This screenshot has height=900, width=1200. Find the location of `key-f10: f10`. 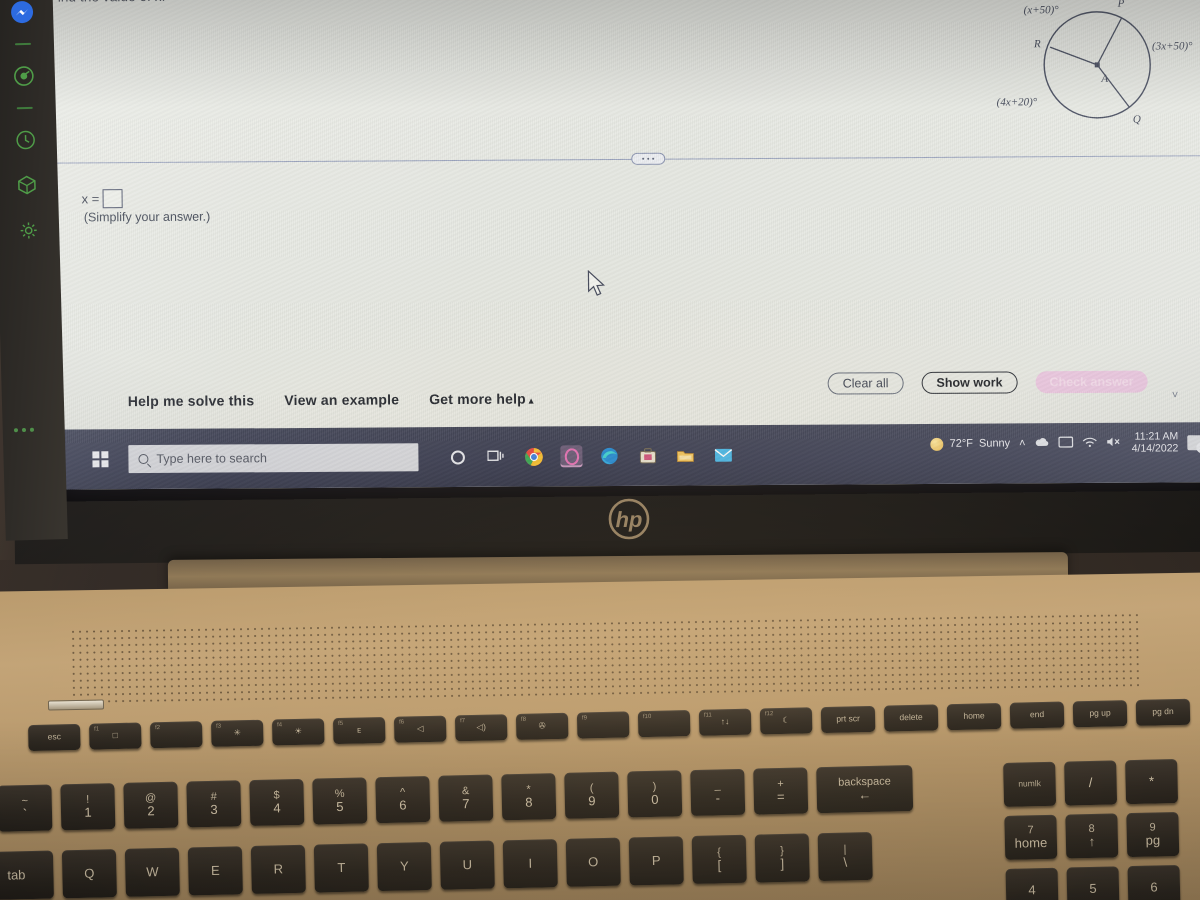

key-f10: f10 is located at coordinates (664, 724).